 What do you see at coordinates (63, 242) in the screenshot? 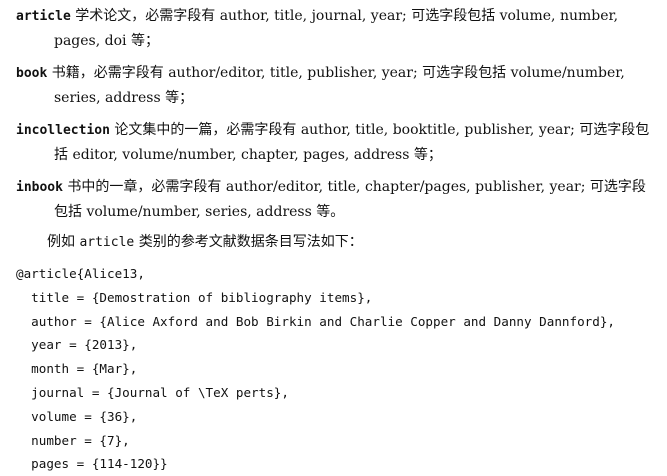
I see `intro-prefix: 例如` at bounding box center [63, 242].